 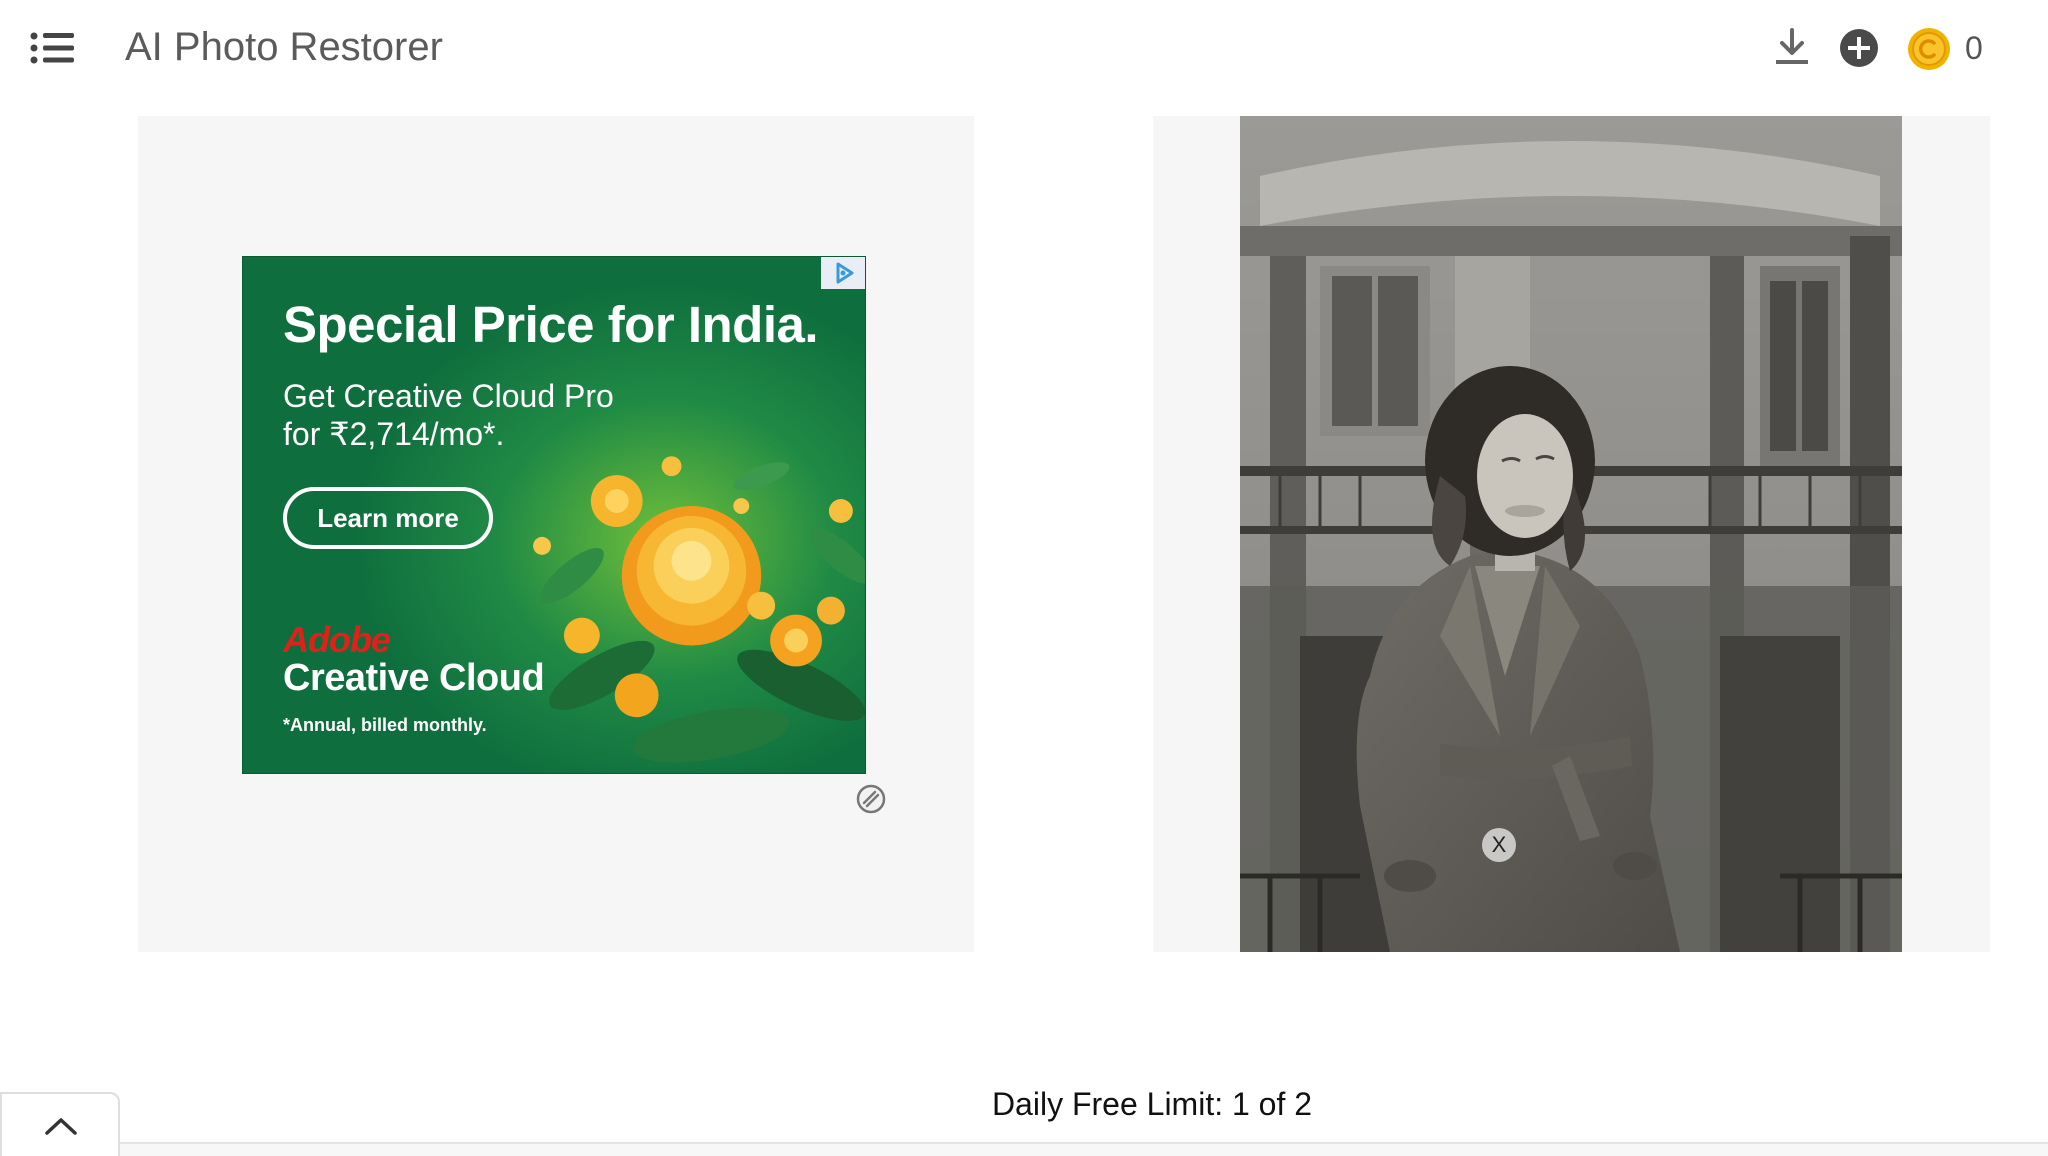 I want to click on coin-icon, so click(x=1929, y=49).